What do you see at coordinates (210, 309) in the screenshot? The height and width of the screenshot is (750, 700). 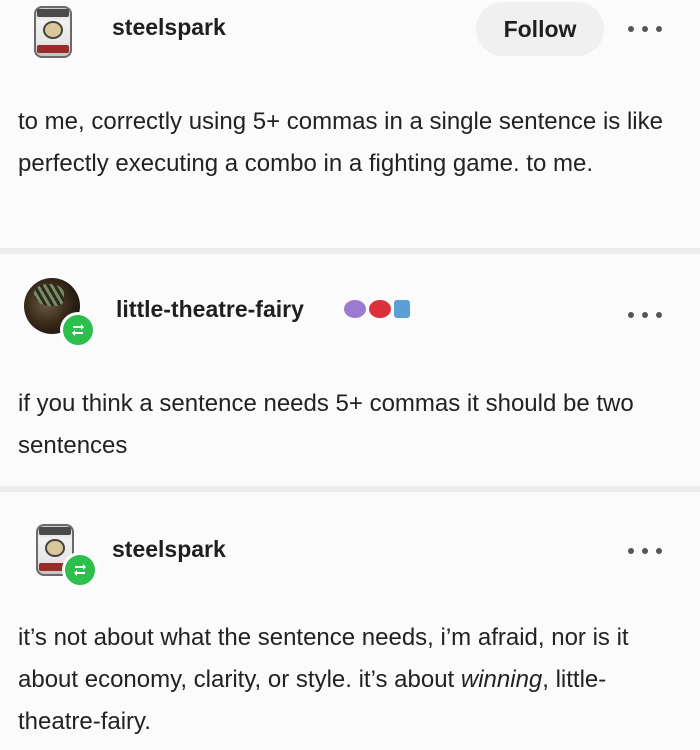 I see `username: little-theatre-fairy` at bounding box center [210, 309].